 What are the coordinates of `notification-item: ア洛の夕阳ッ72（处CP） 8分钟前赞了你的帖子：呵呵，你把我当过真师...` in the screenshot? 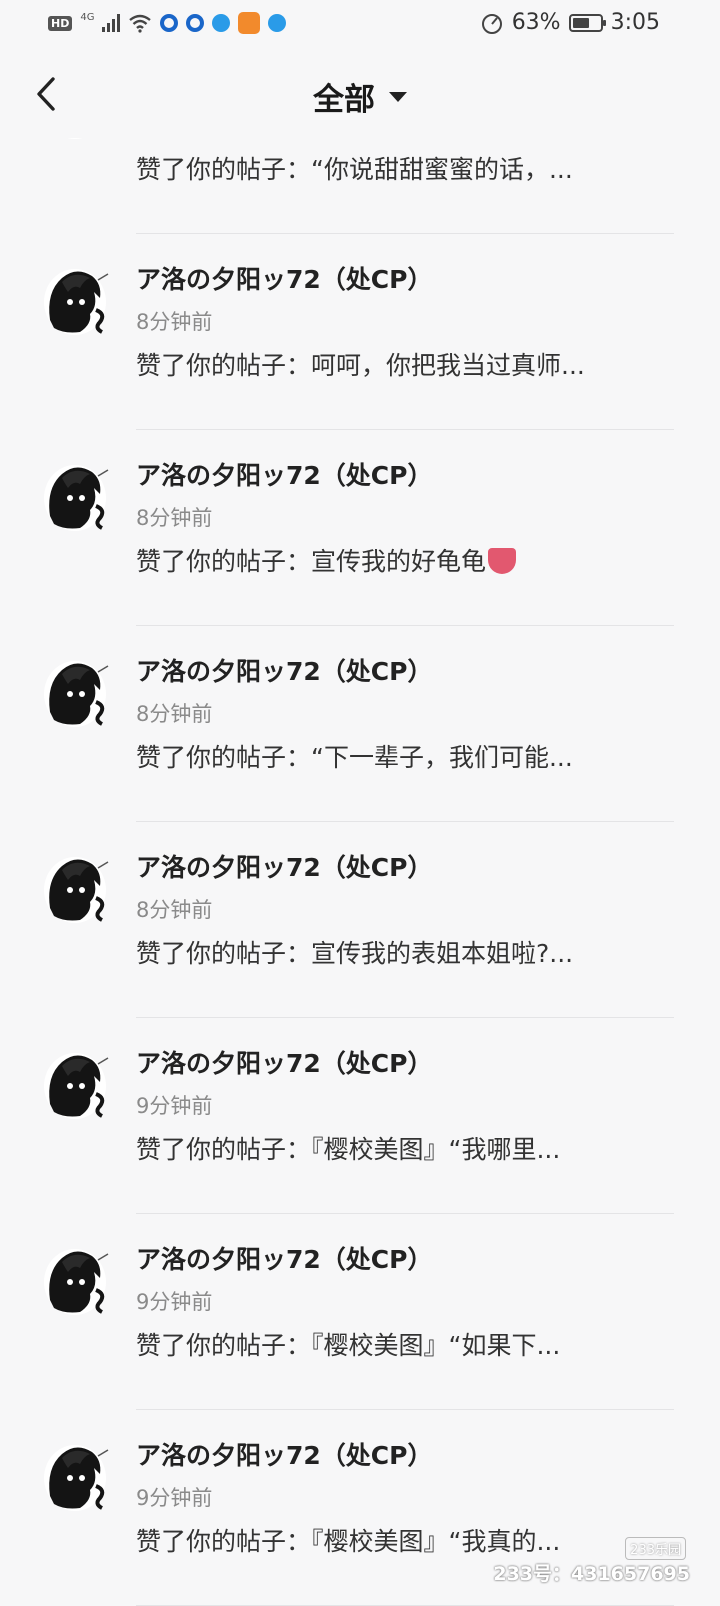 It's located at (360, 332).